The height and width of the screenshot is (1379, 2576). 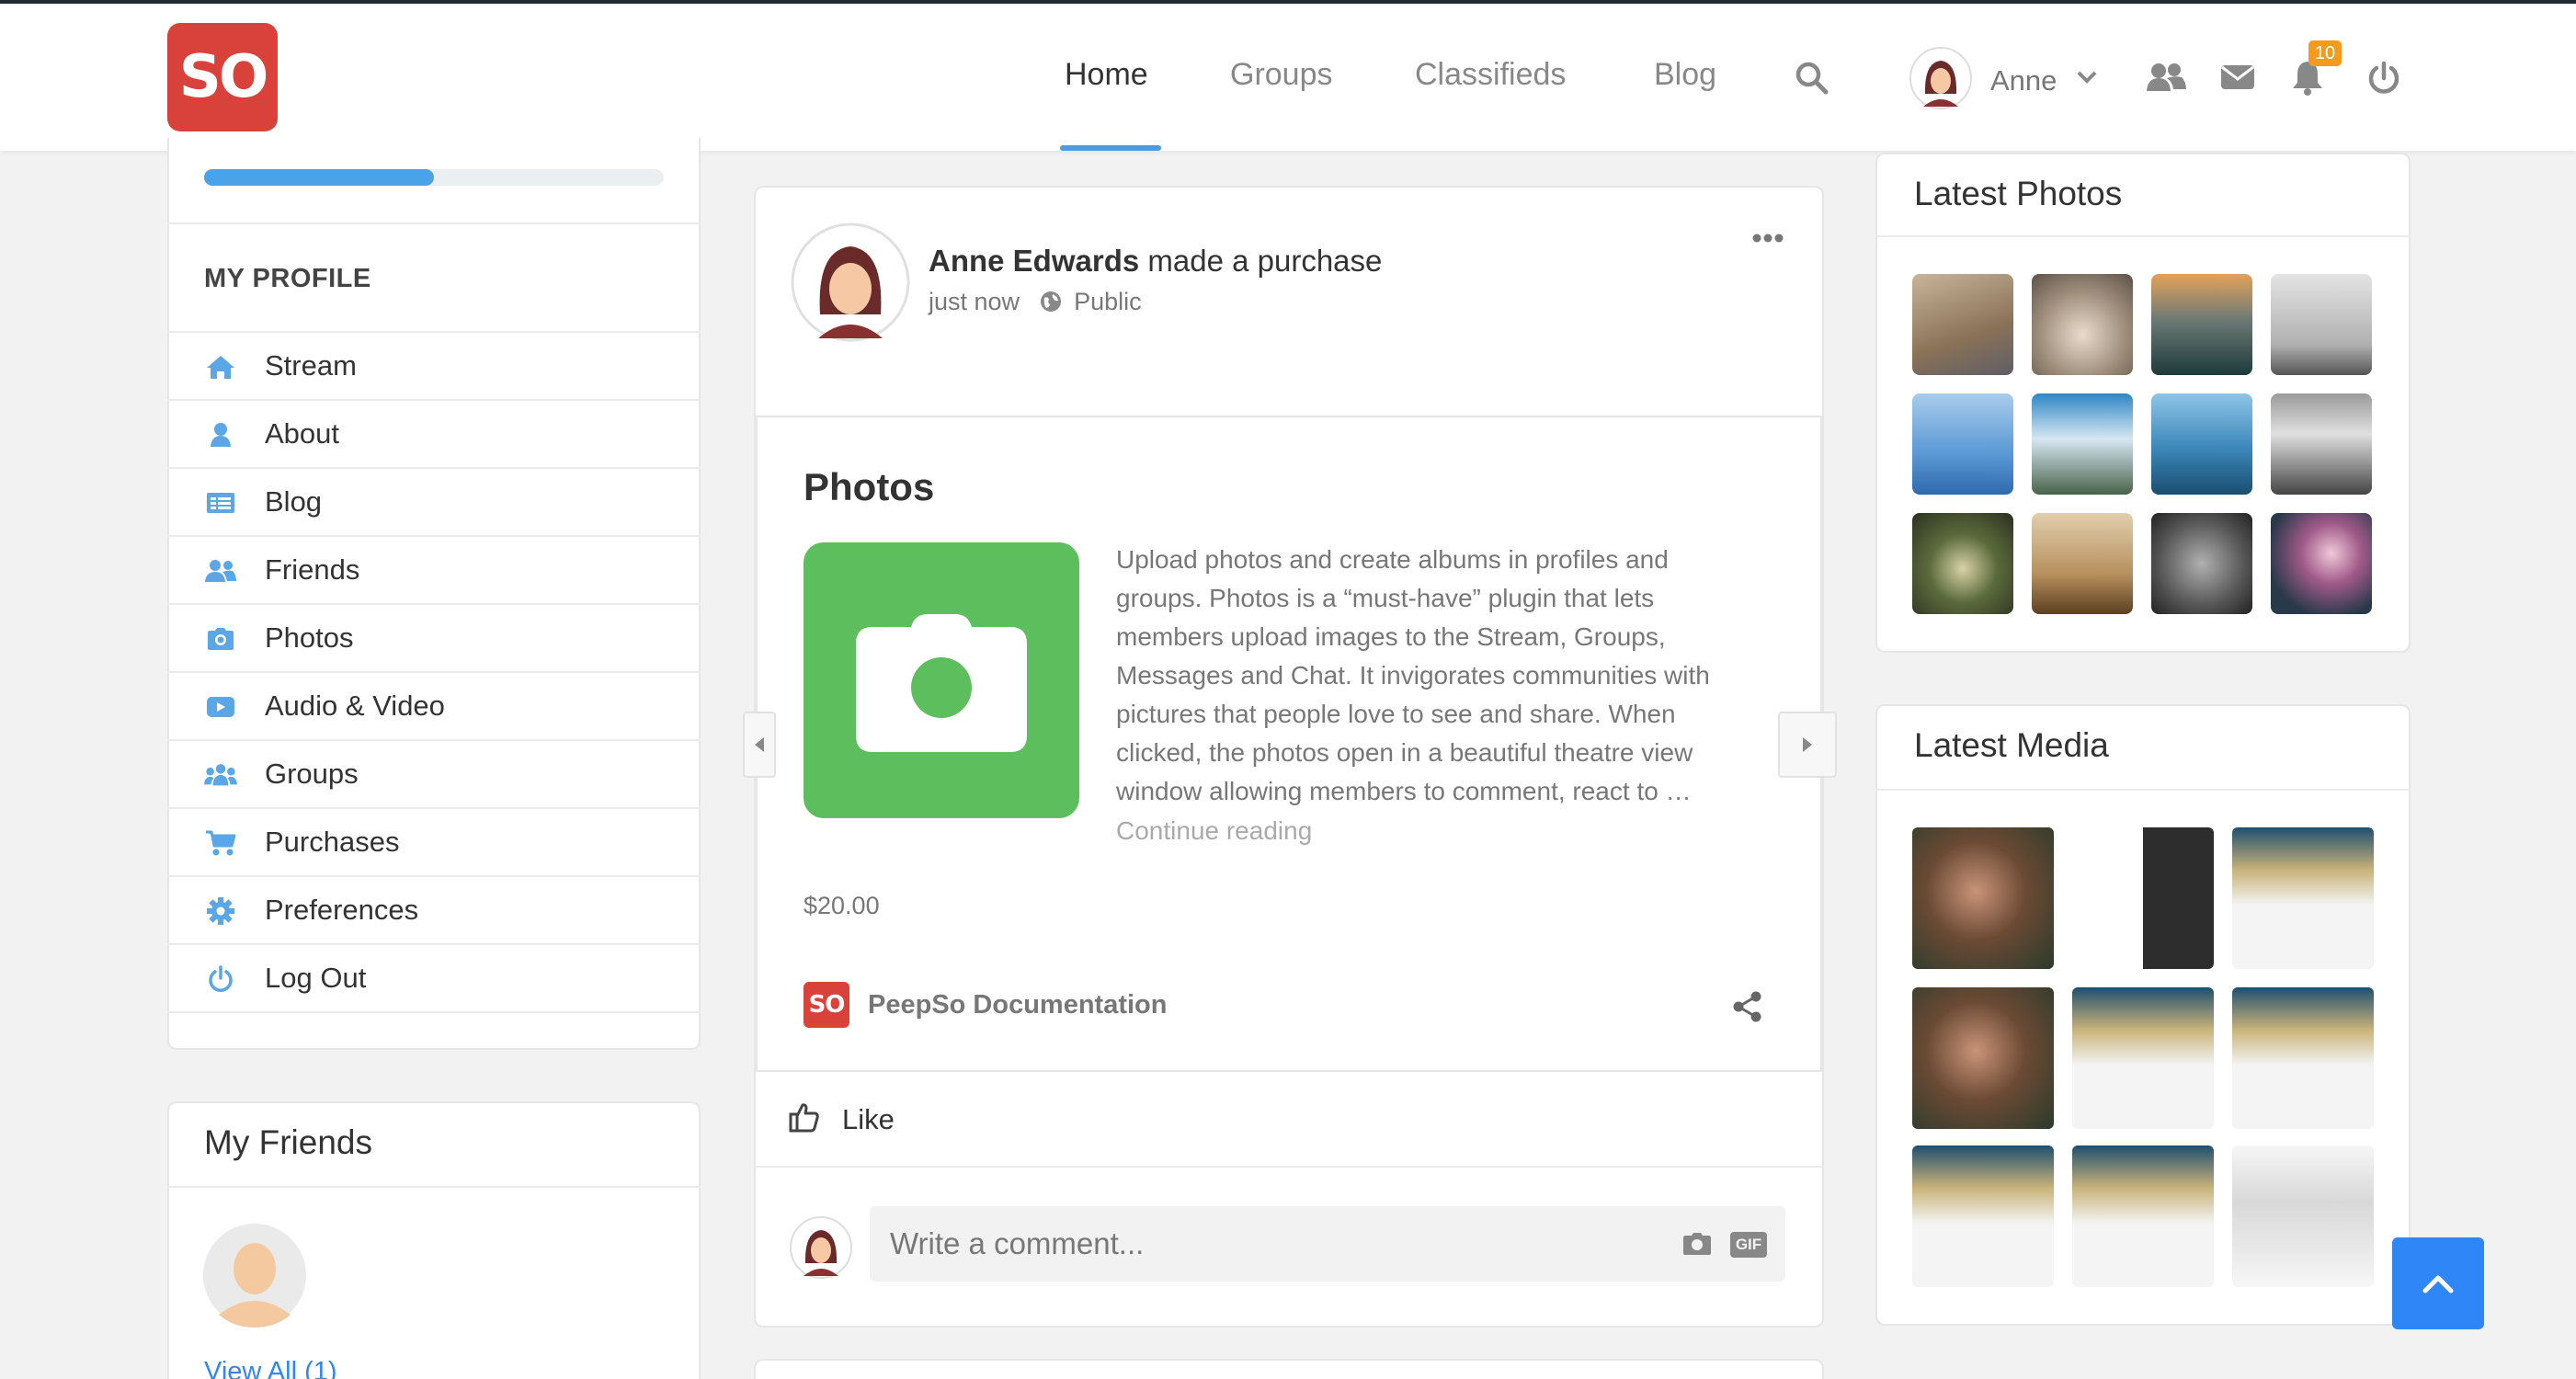 I want to click on site-logo: SO, so click(x=222, y=77).